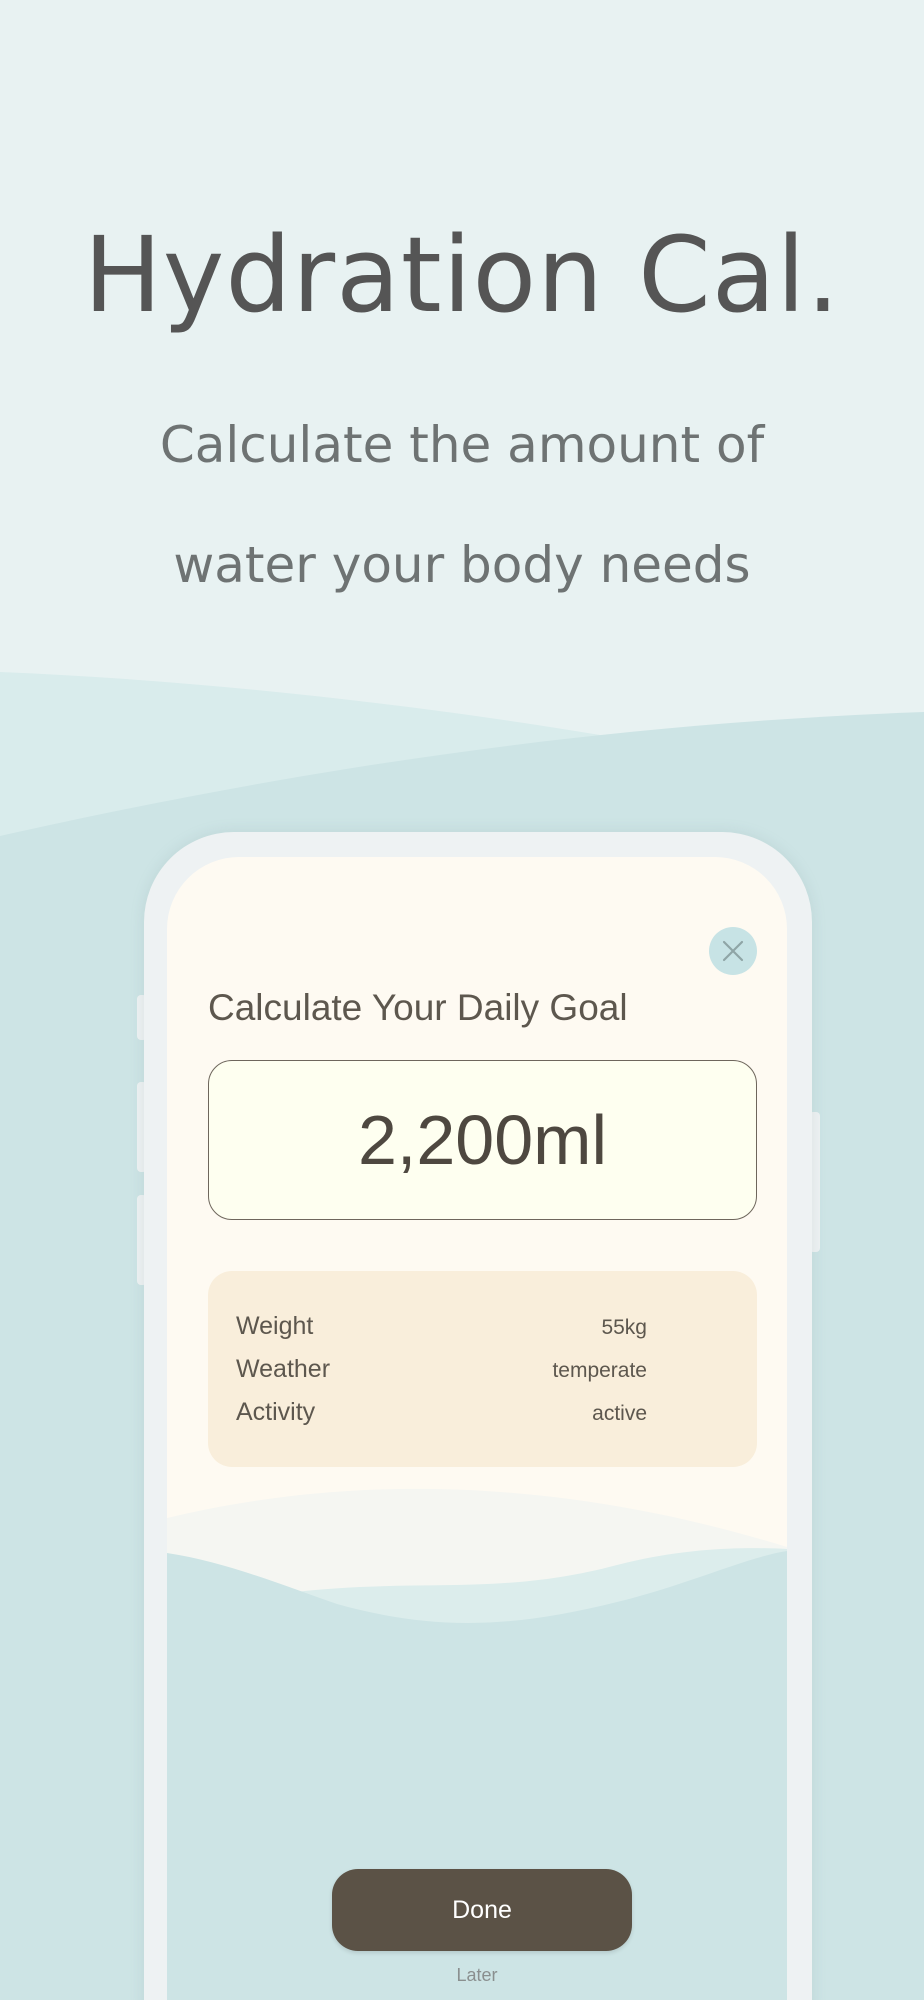 This screenshot has width=924, height=2000. What do you see at coordinates (441, 1412) in the screenshot?
I see `detail-row-activity: Activity active` at bounding box center [441, 1412].